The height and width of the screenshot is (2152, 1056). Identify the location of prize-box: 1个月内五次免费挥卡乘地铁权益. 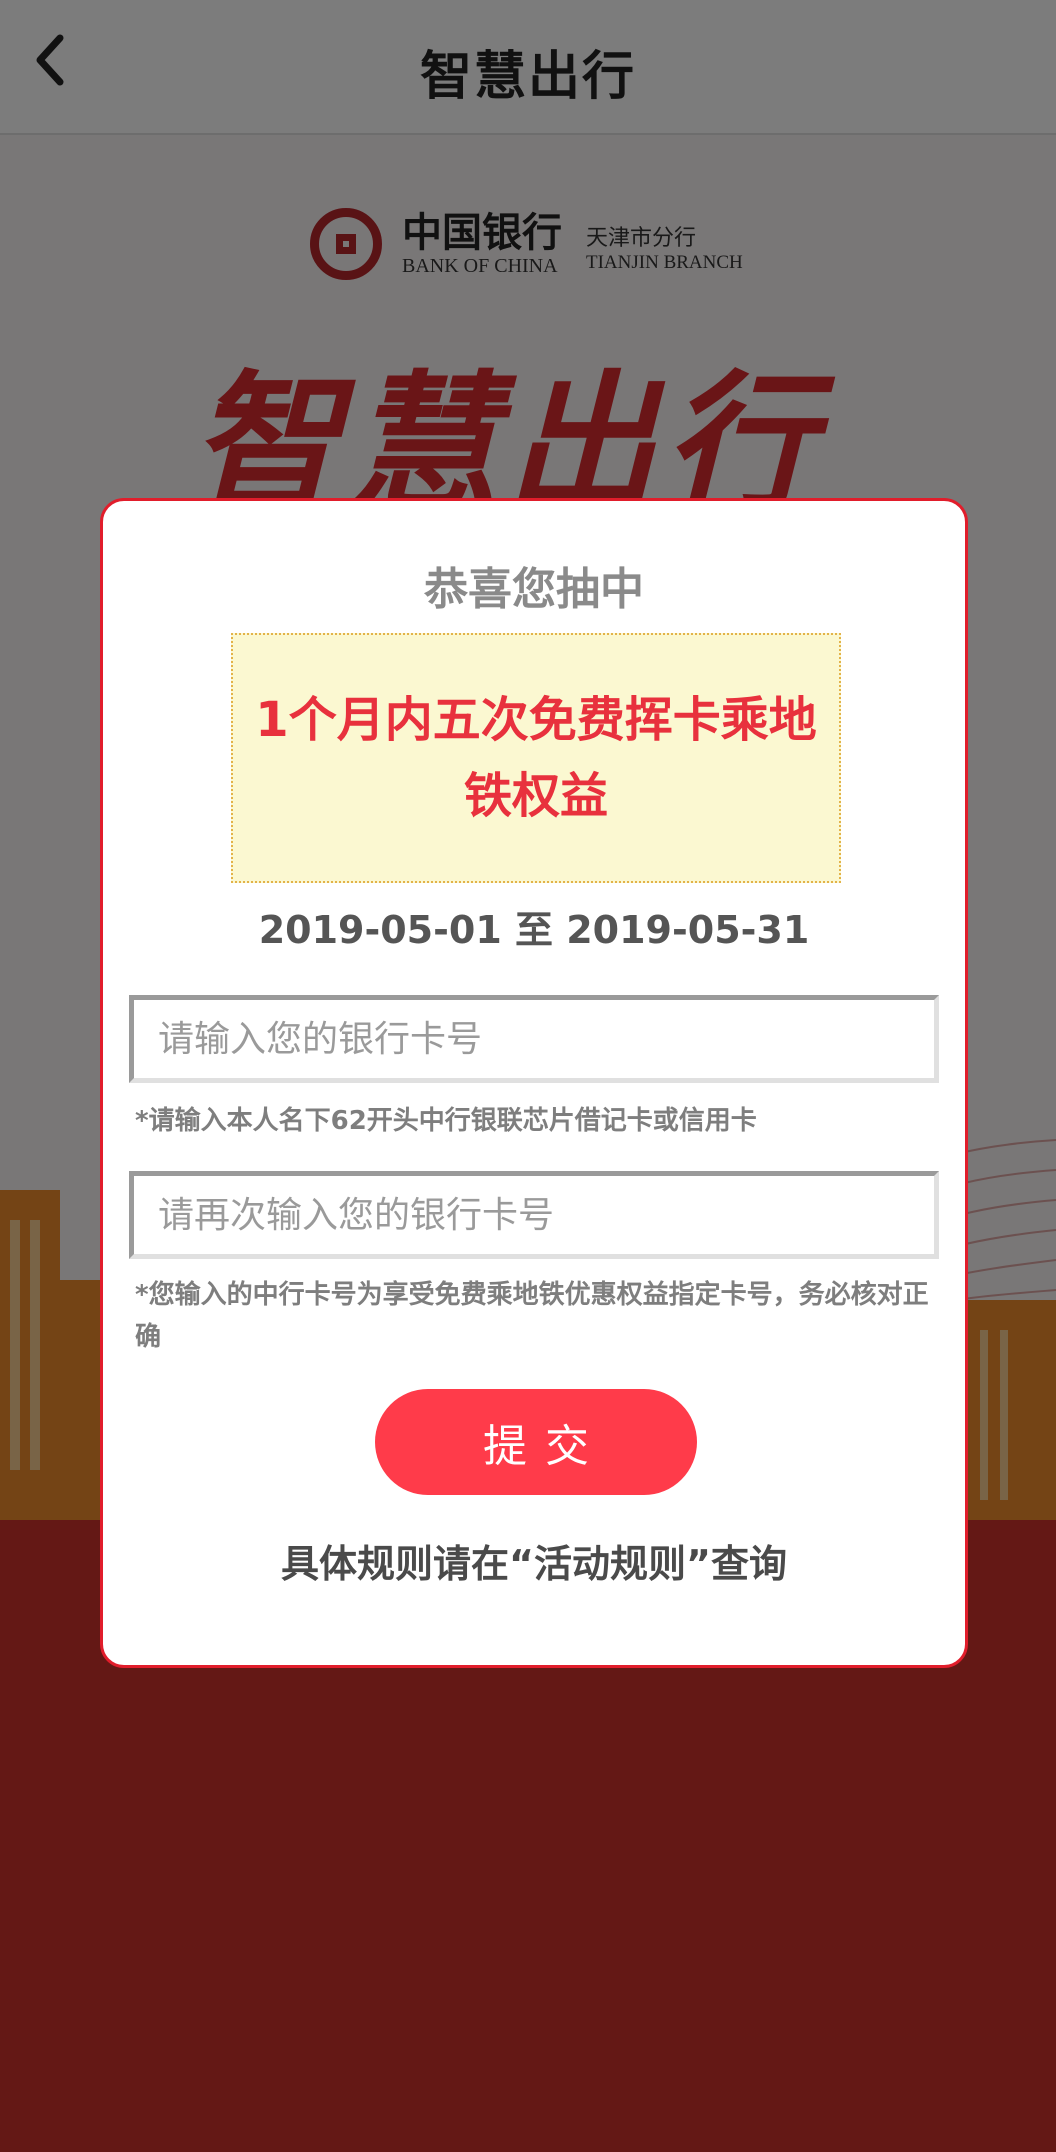
(536, 758).